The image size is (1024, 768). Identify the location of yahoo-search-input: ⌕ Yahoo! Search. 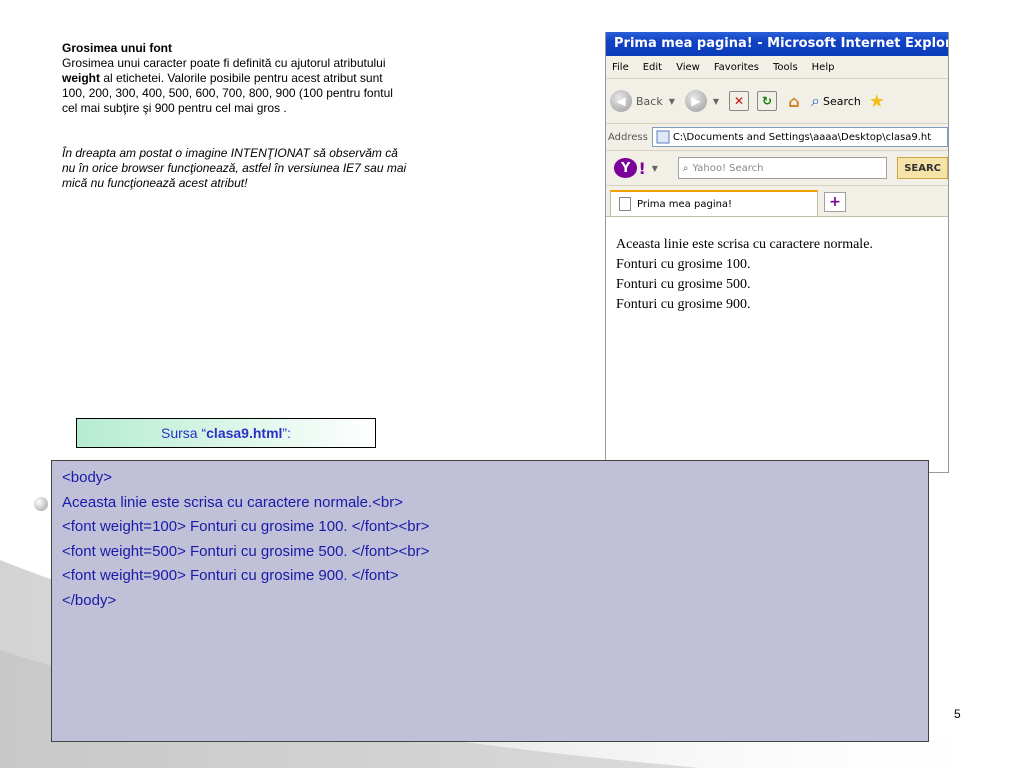
(782, 168).